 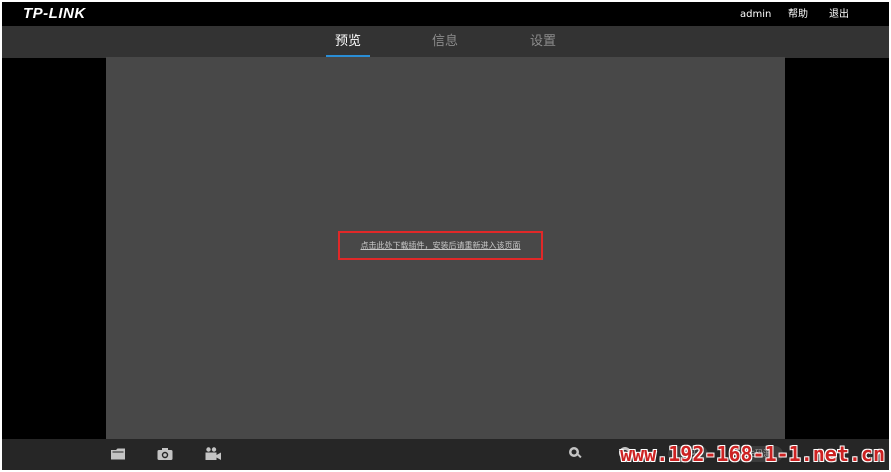 I want to click on user-link: admin, so click(x=755, y=14).